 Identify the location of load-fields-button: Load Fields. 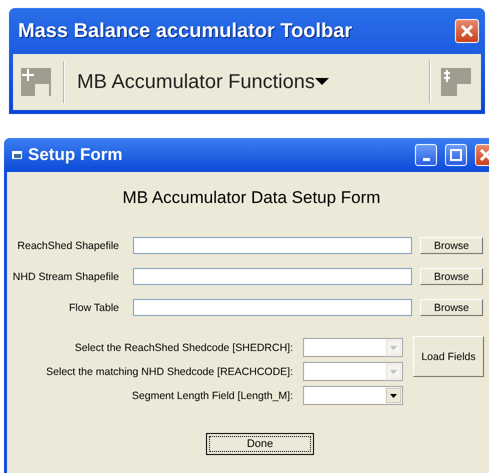
(448, 356).